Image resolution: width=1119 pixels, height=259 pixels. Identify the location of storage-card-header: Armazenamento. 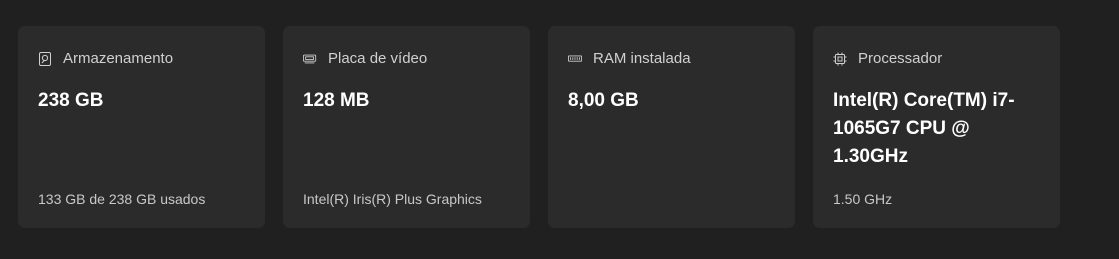
(105, 59).